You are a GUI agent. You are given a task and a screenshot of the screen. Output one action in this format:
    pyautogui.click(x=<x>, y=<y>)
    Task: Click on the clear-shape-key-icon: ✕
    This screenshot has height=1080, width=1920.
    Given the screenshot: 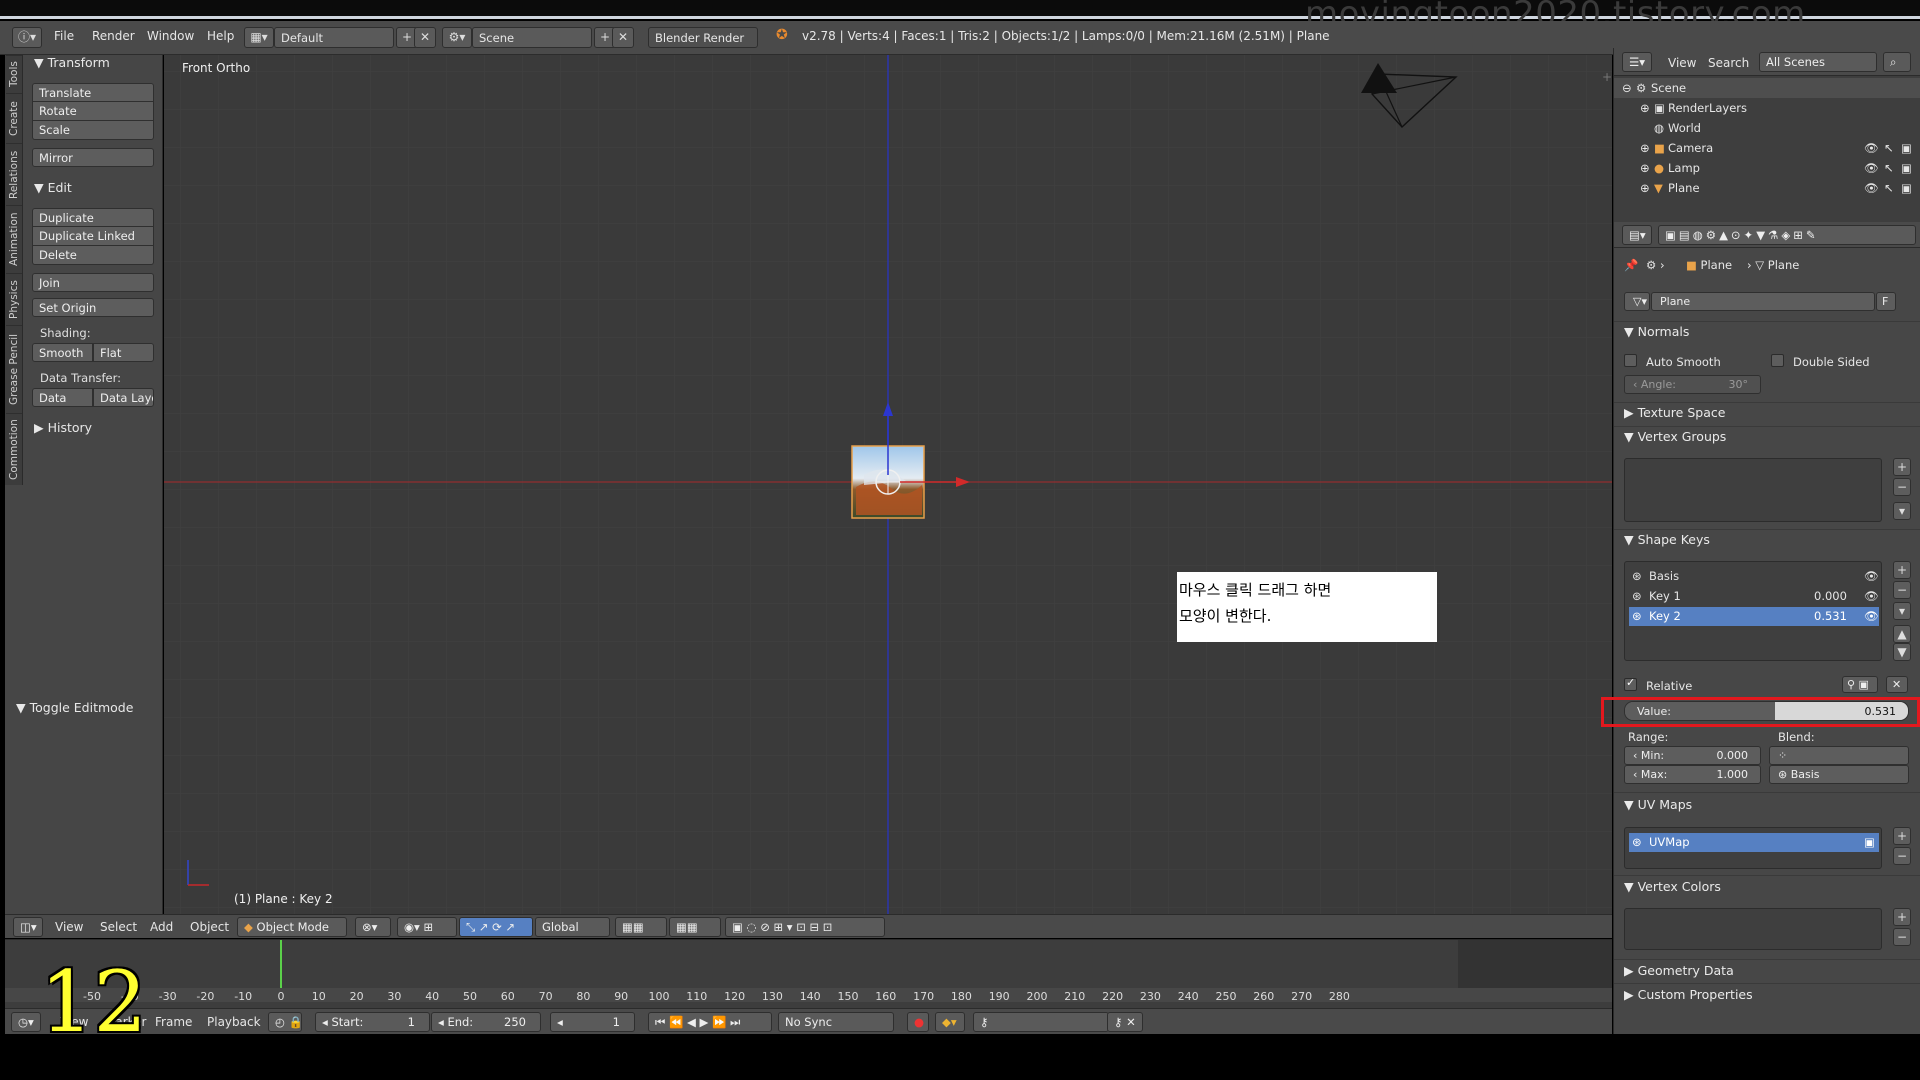 What is the action you would take?
    pyautogui.click(x=1897, y=684)
    